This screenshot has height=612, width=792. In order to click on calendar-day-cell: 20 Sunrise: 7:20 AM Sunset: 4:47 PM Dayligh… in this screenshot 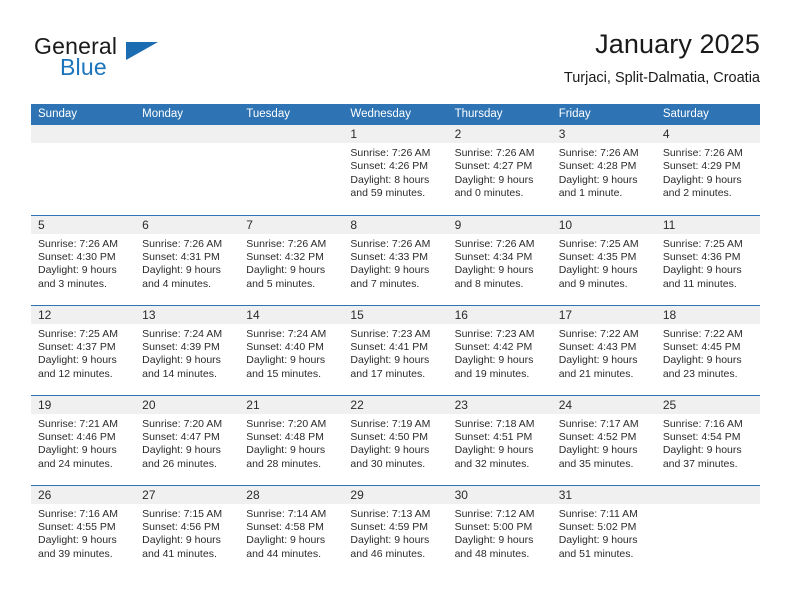, I will do `click(187, 439)`.